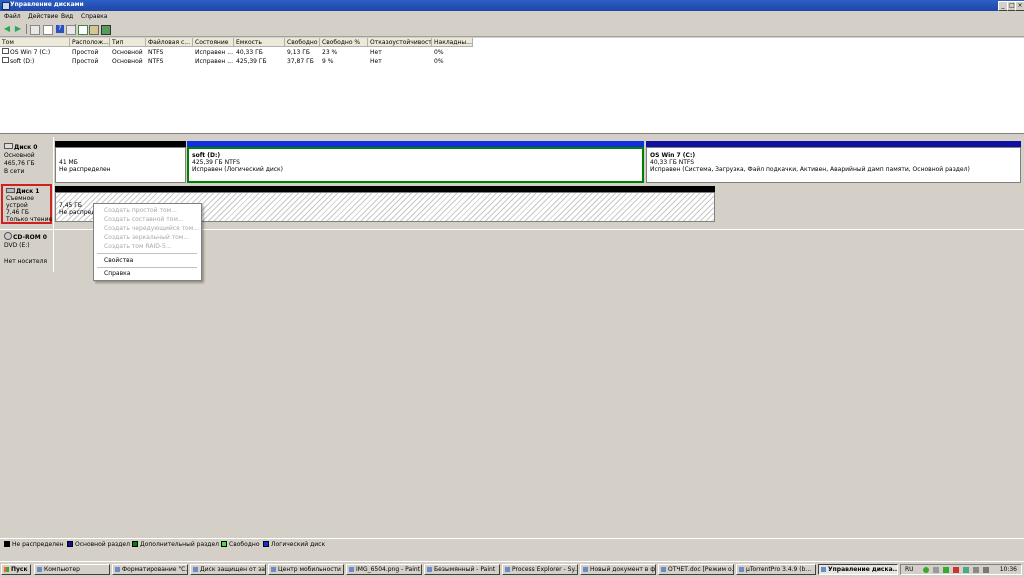 This screenshot has height=577, width=1024. I want to click on toolbar-separator, so click(26, 29).